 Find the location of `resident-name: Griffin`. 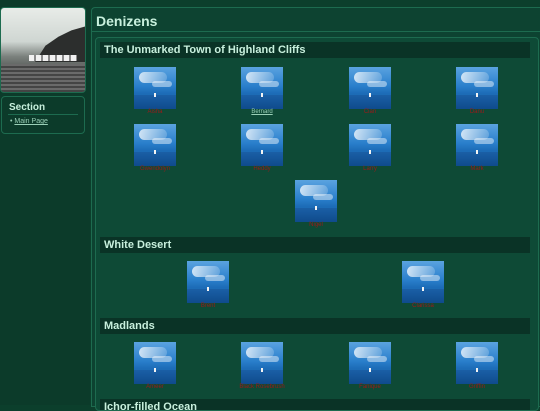

resident-name: Griffin is located at coordinates (477, 387).